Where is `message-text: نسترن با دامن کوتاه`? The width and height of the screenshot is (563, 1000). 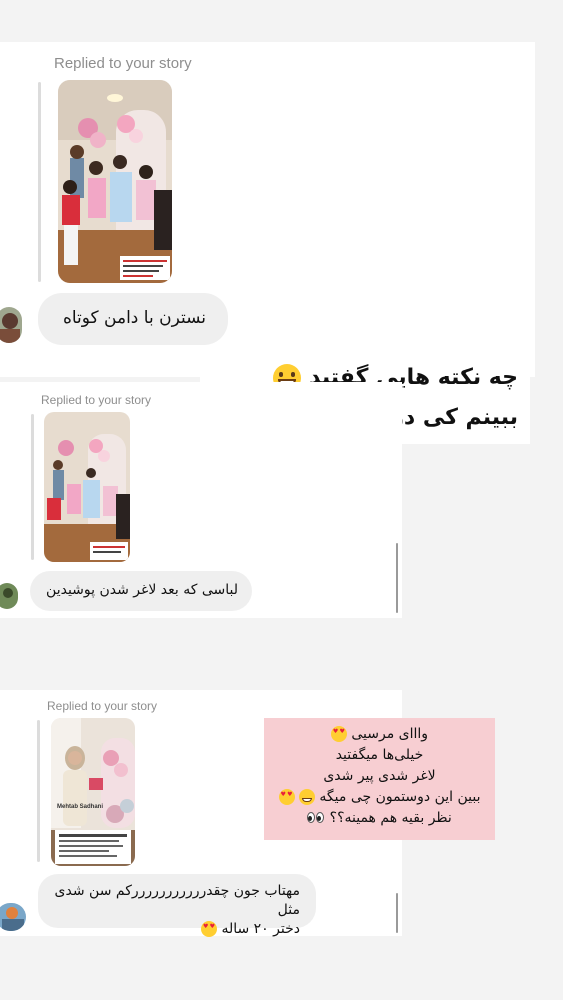 message-text: نسترن با دامن کوتاه is located at coordinates (134, 318).